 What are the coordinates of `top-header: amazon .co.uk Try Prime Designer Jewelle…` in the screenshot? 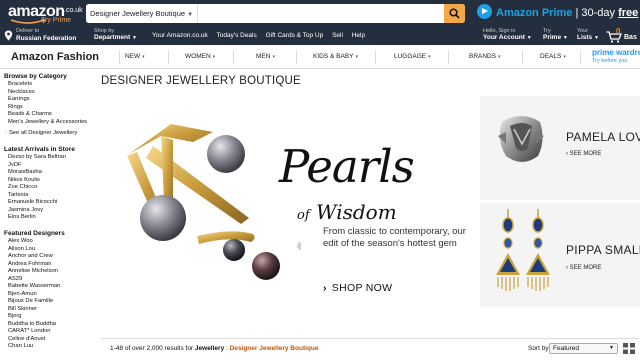 It's located at (320, 19).